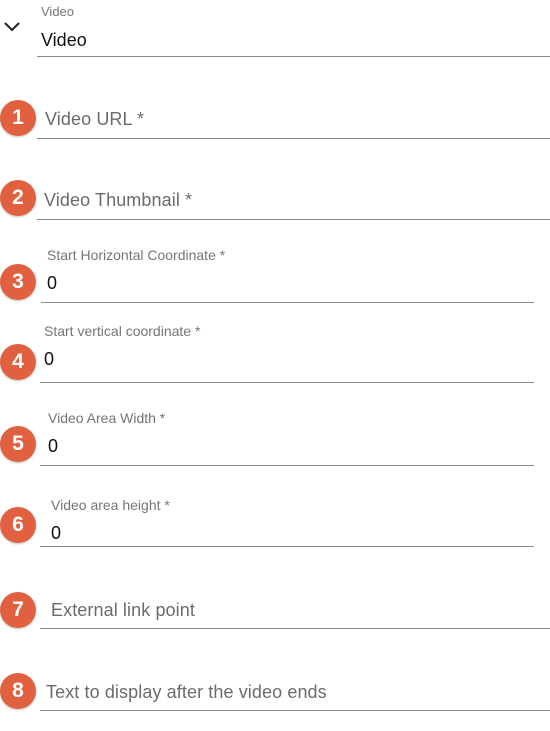 The image size is (550, 731). Describe the element at coordinates (58, 11) in the screenshot. I see `type-label: Video` at that location.